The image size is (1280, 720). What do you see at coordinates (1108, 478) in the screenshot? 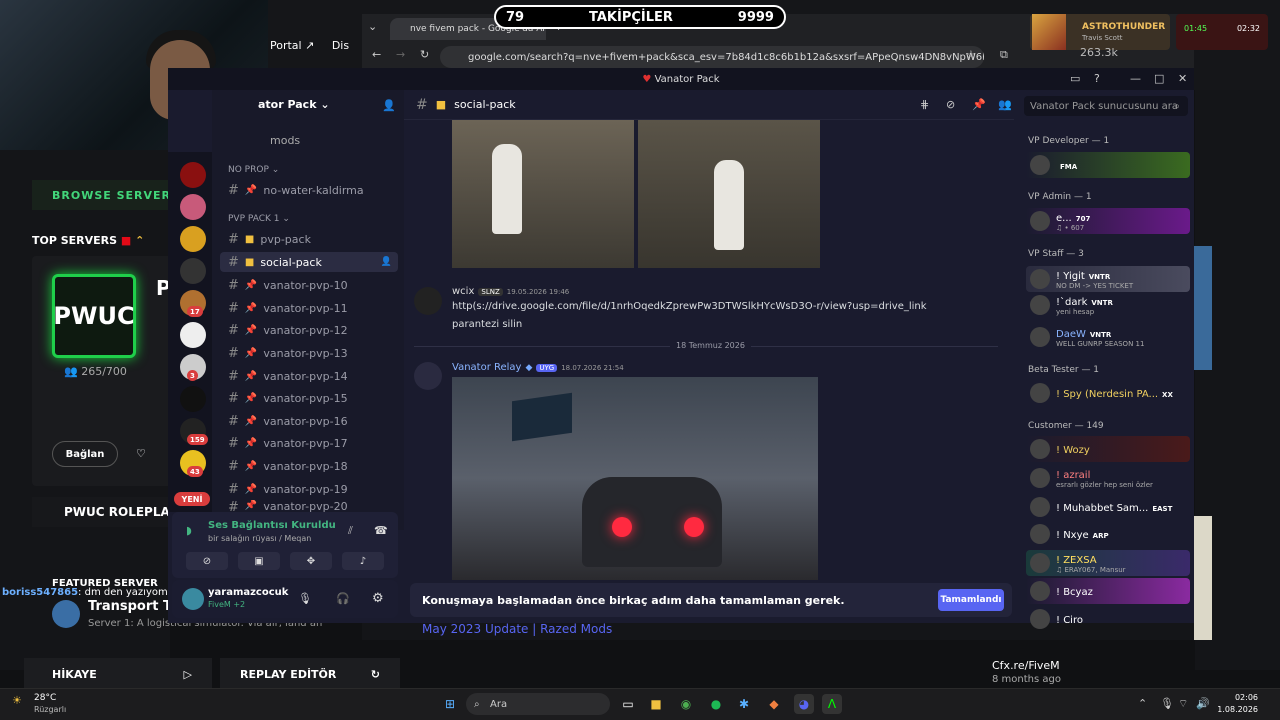
I see `member-row: ! azrail esrarlı gözler hep seni özler` at bounding box center [1108, 478].